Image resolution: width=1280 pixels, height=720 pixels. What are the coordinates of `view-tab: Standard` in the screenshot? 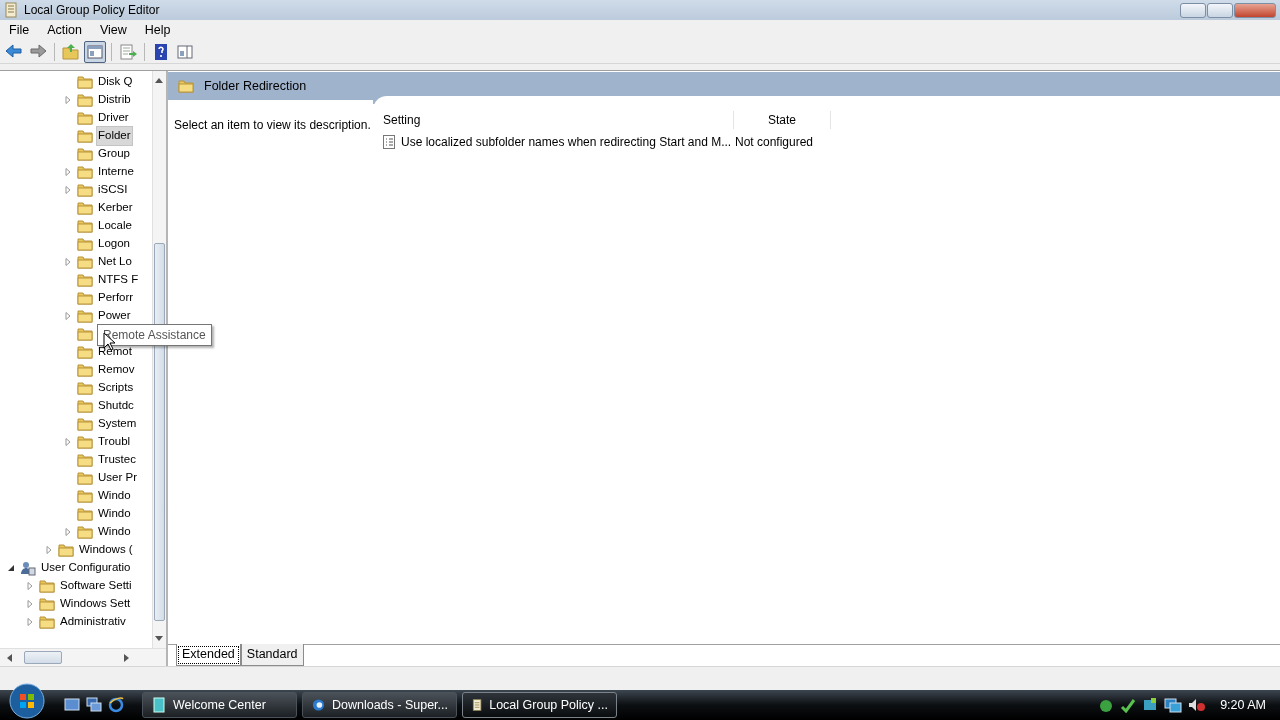 It's located at (272, 655).